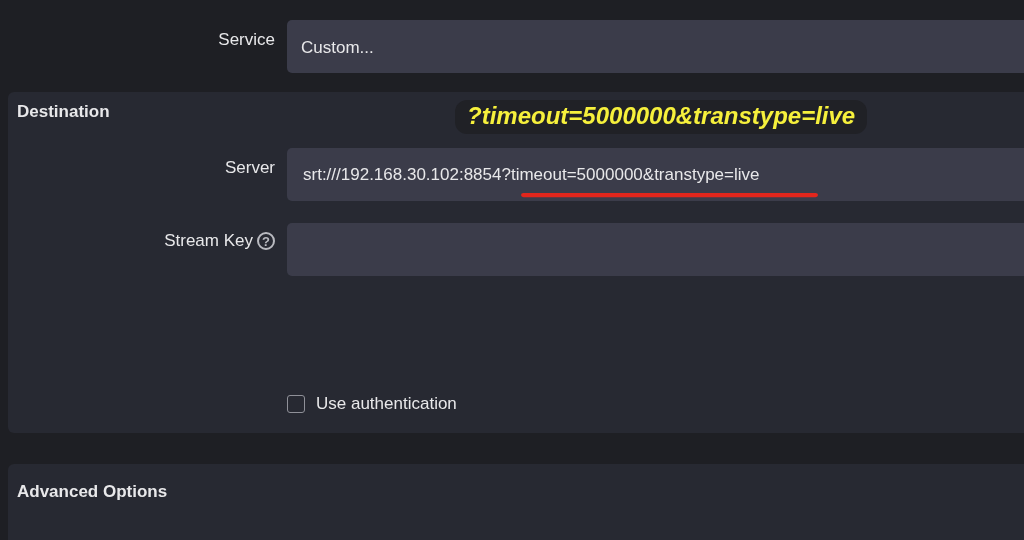 The width and height of the screenshot is (1024, 540). What do you see at coordinates (246, 39) in the screenshot?
I see `field-label: Service` at bounding box center [246, 39].